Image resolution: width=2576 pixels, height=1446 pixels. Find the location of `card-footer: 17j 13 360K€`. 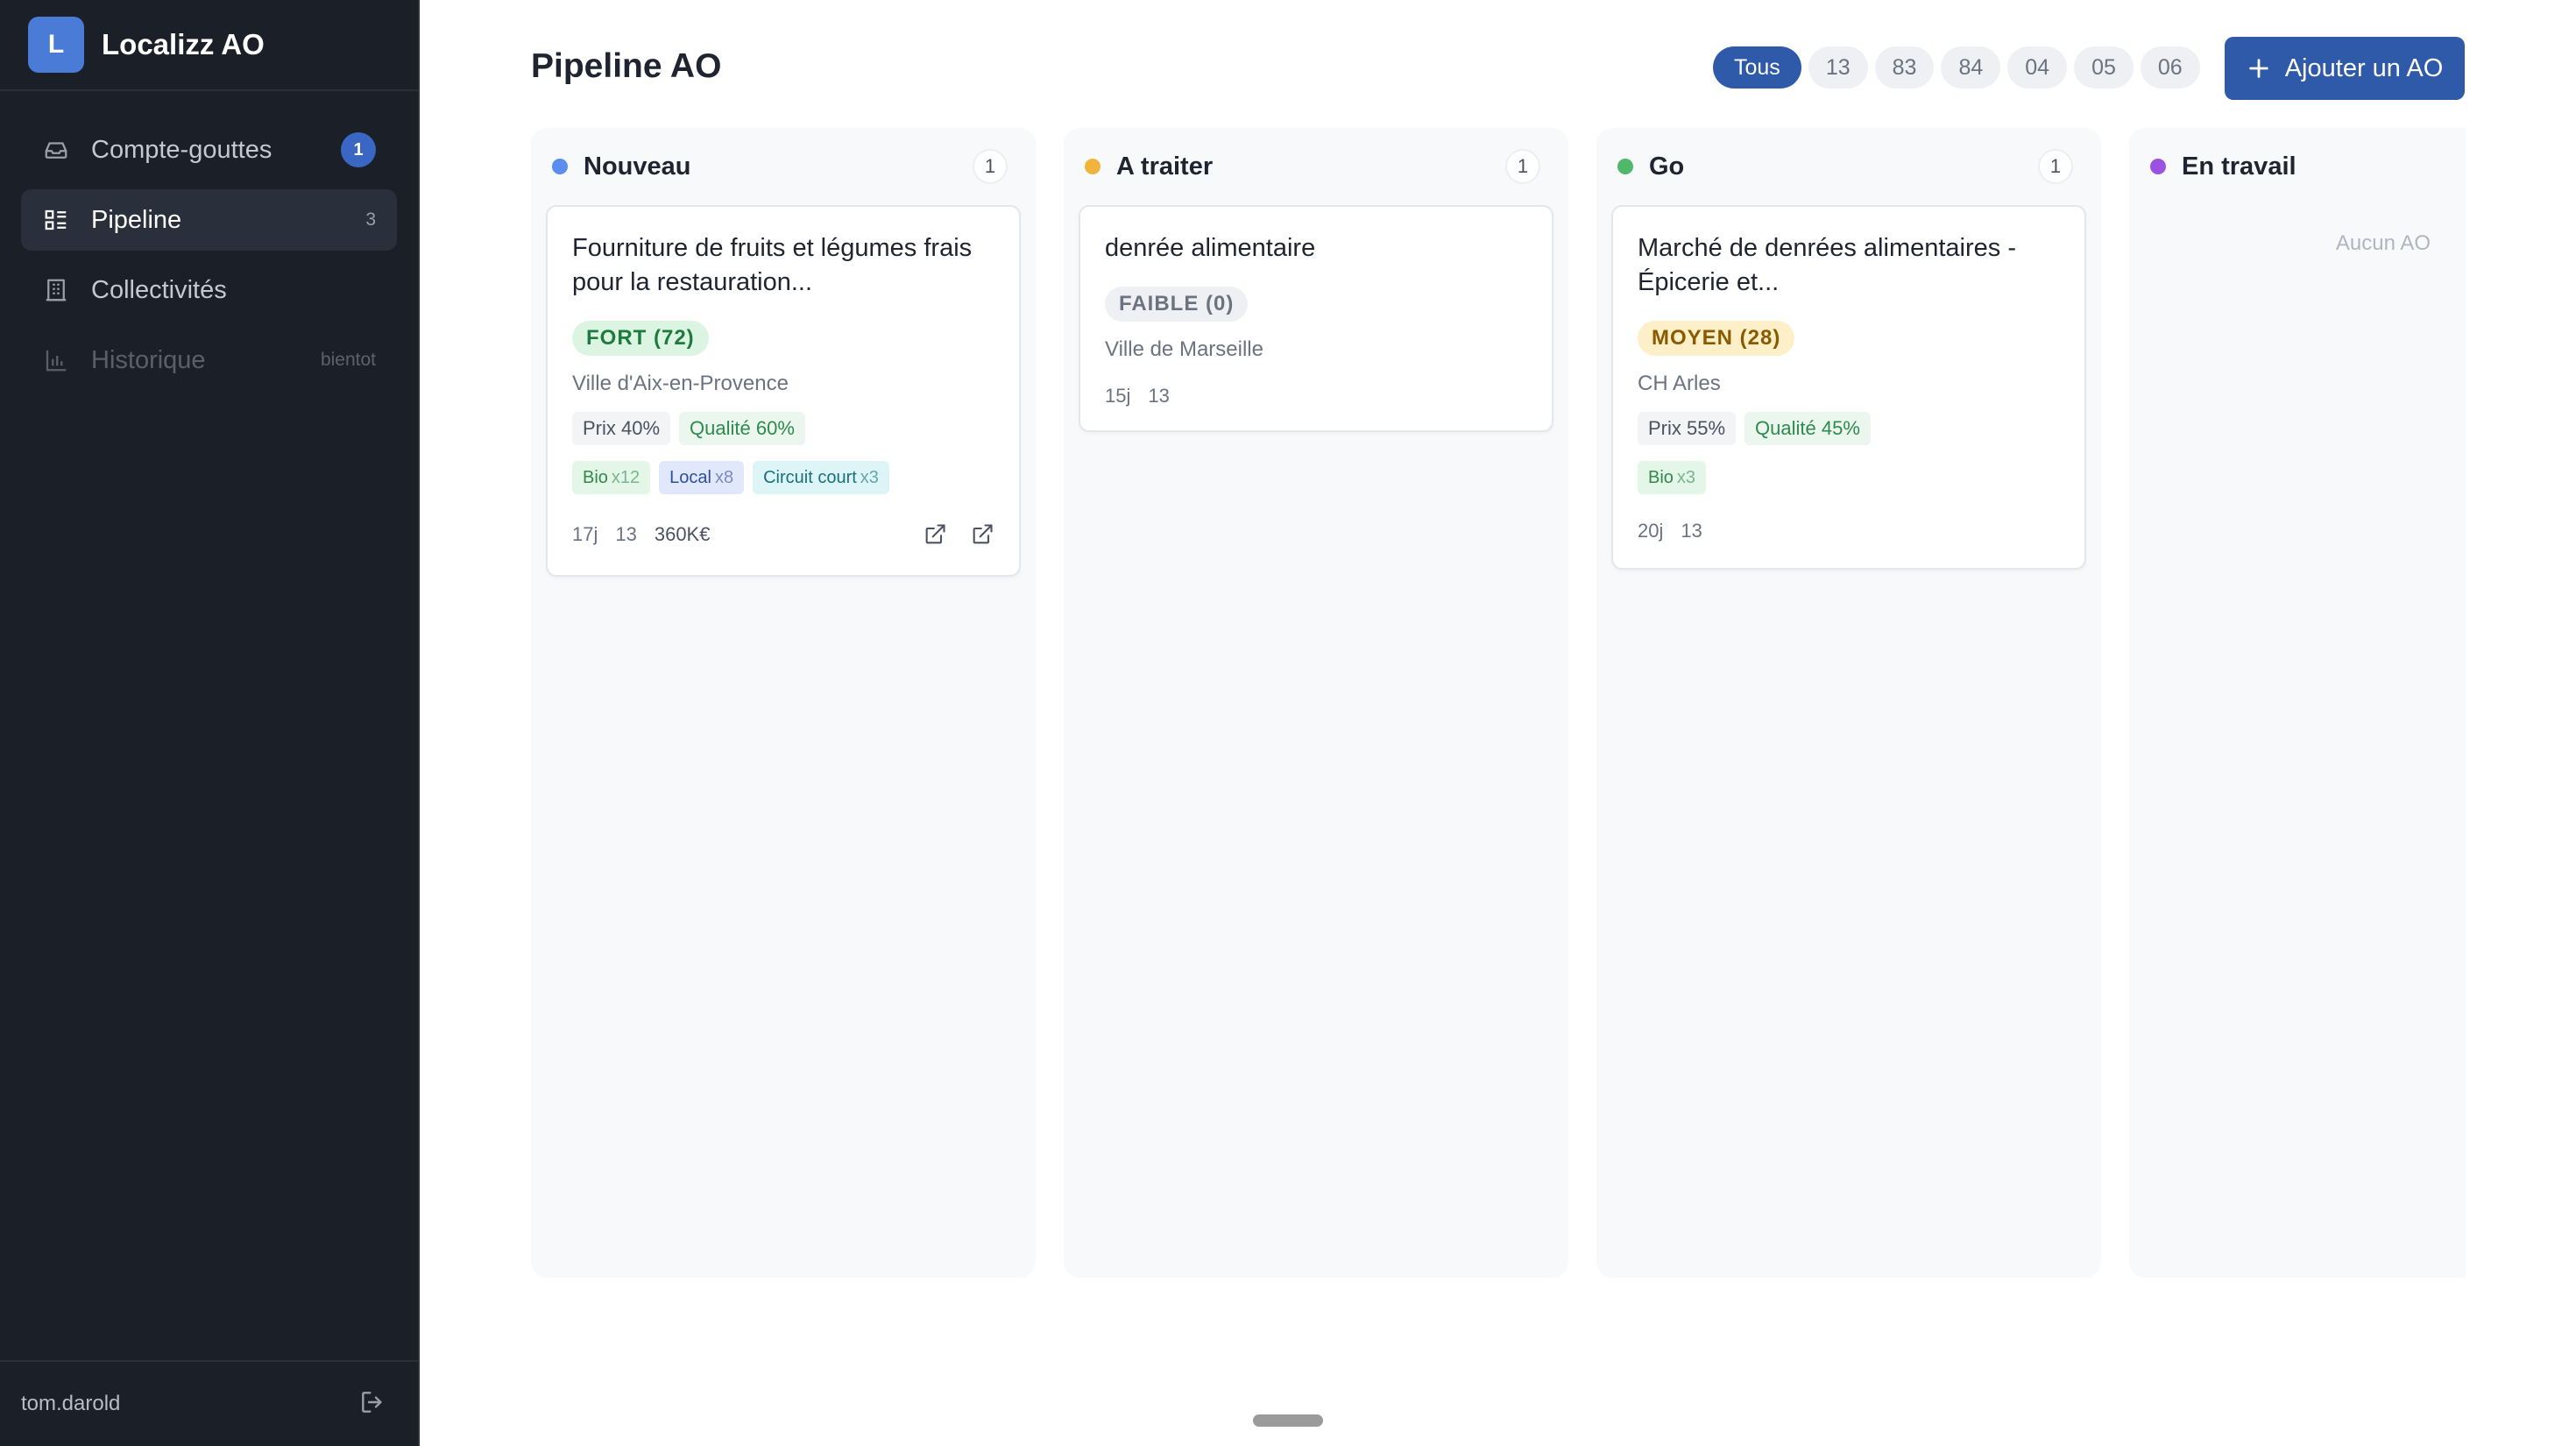

card-footer: 17j 13 360K€ is located at coordinates (783, 534).